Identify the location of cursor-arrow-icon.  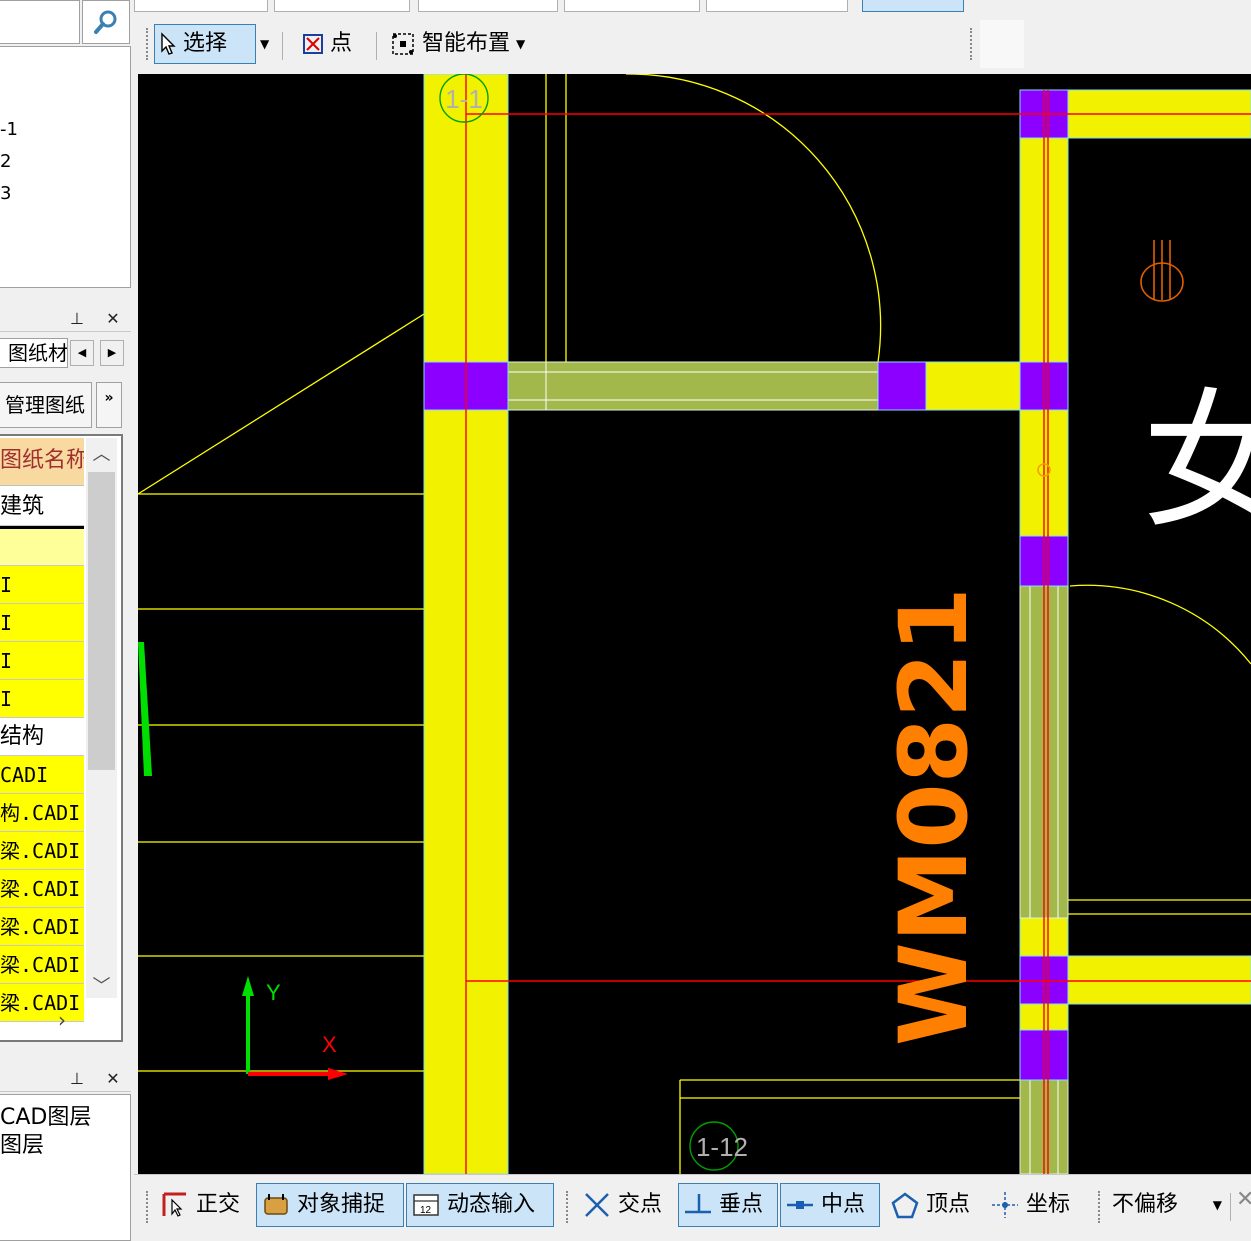
(168, 43).